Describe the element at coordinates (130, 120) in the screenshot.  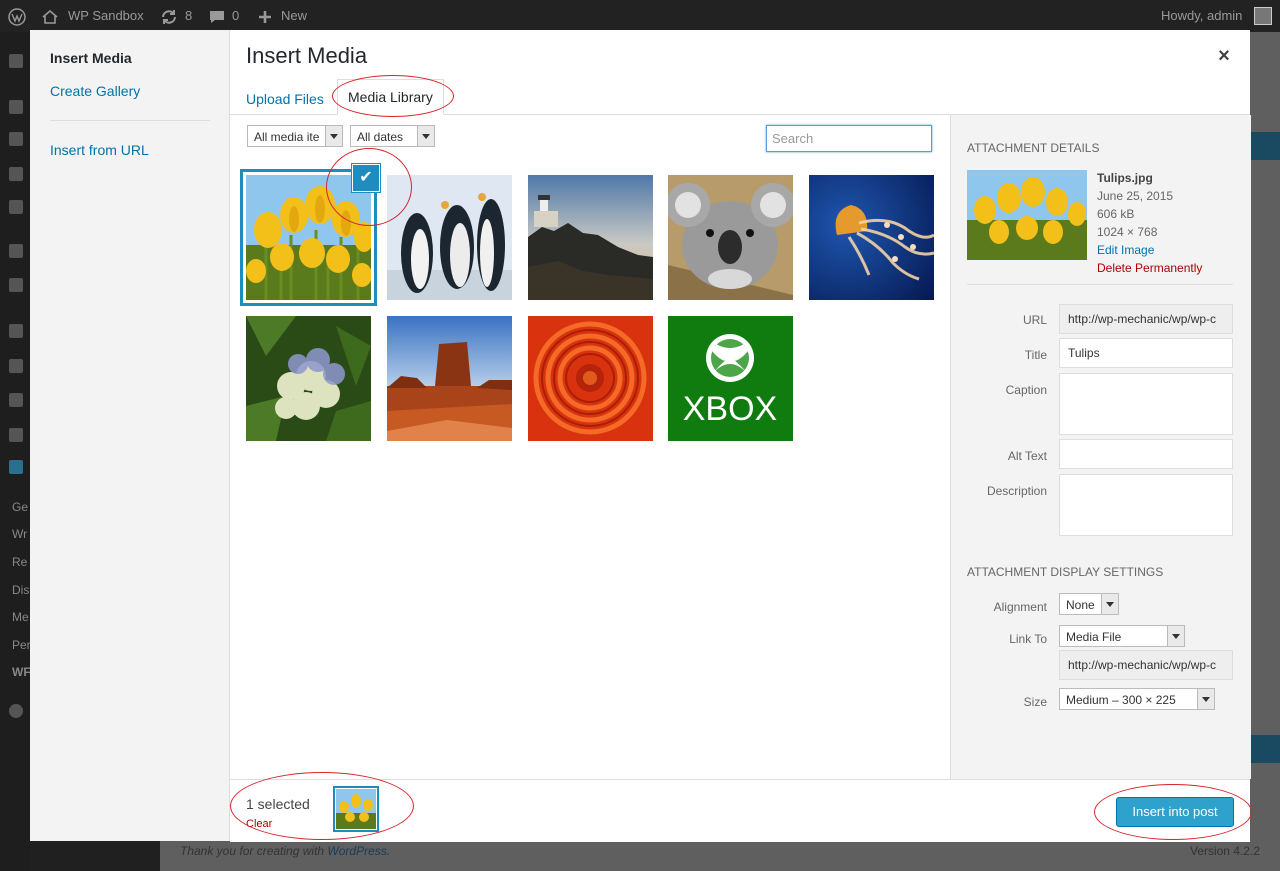
I see `menu-separator` at that location.